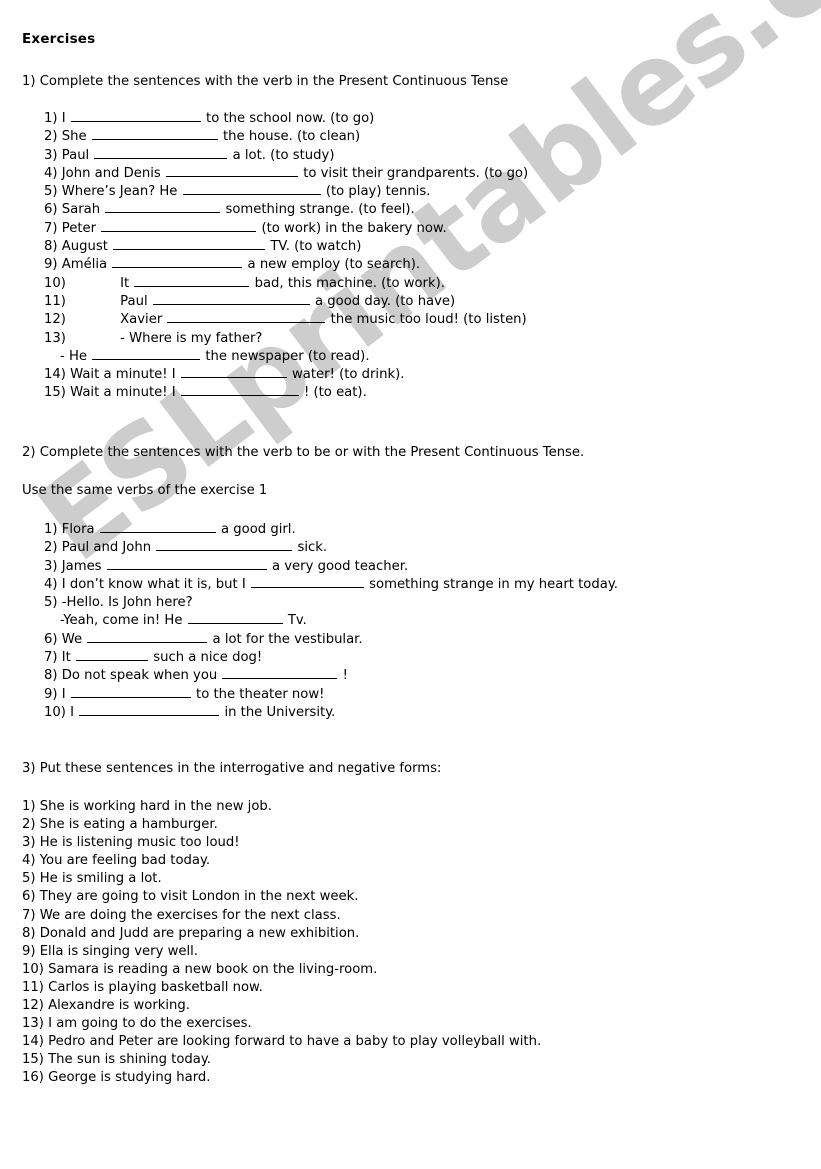 The width and height of the screenshot is (821, 1169). Describe the element at coordinates (106, 1006) in the screenshot. I see `list-item: 12) Alexandre is working.` at that location.